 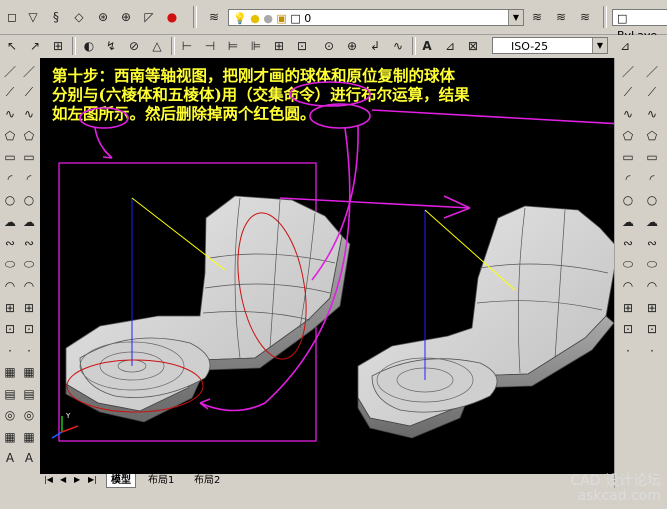 What do you see at coordinates (628, 93) in the screenshot?
I see `sphere-icon: ⟋` at bounding box center [628, 93].